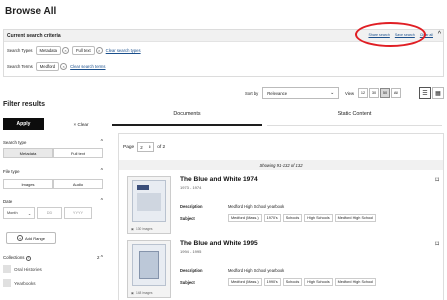  I want to click on collection-label: Oral Histories, so click(28, 269).